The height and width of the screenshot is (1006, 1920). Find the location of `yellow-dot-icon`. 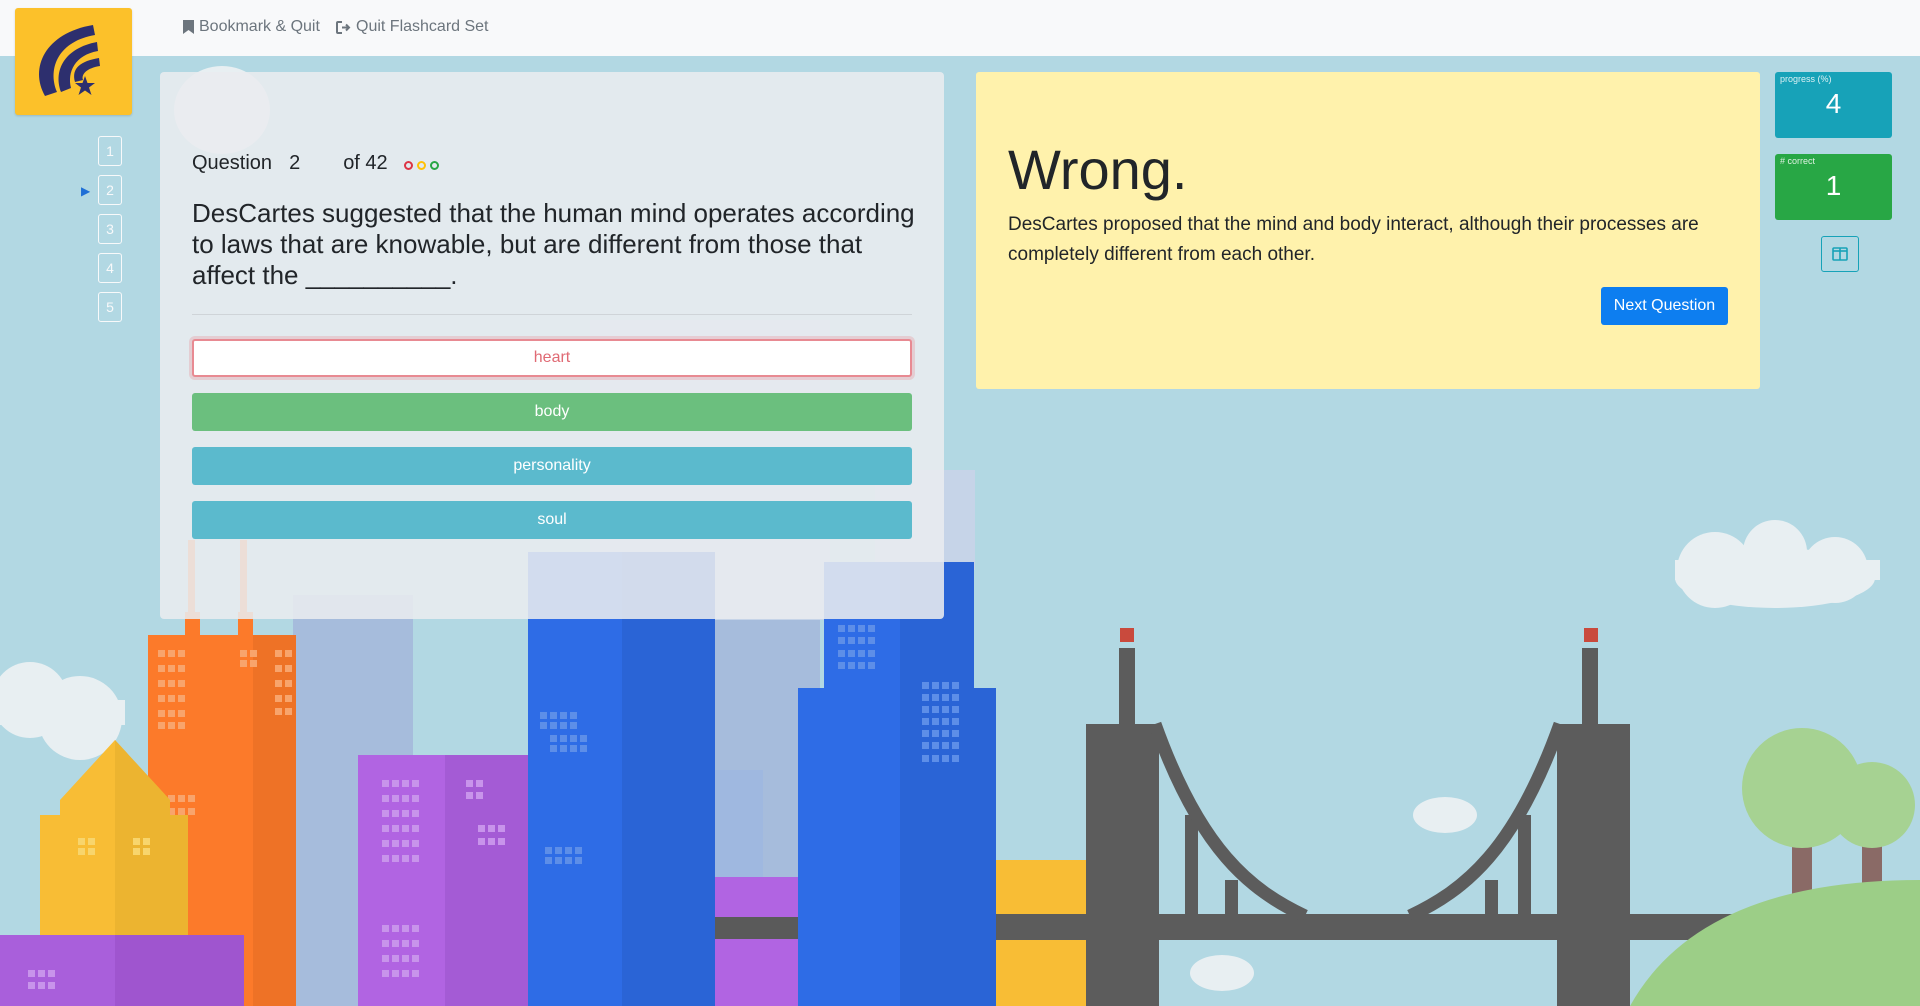

yellow-dot-icon is located at coordinates (421, 165).